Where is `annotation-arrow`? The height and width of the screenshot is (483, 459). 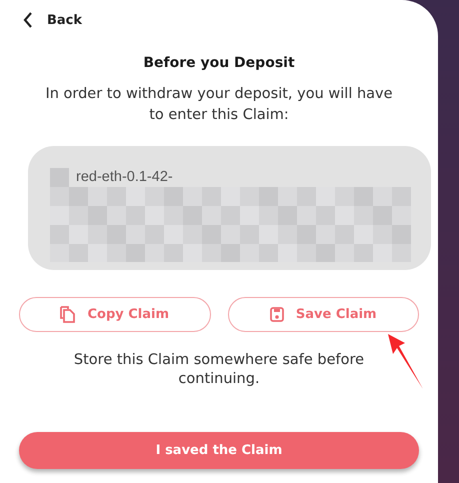
annotation-arrow is located at coordinates (406, 362).